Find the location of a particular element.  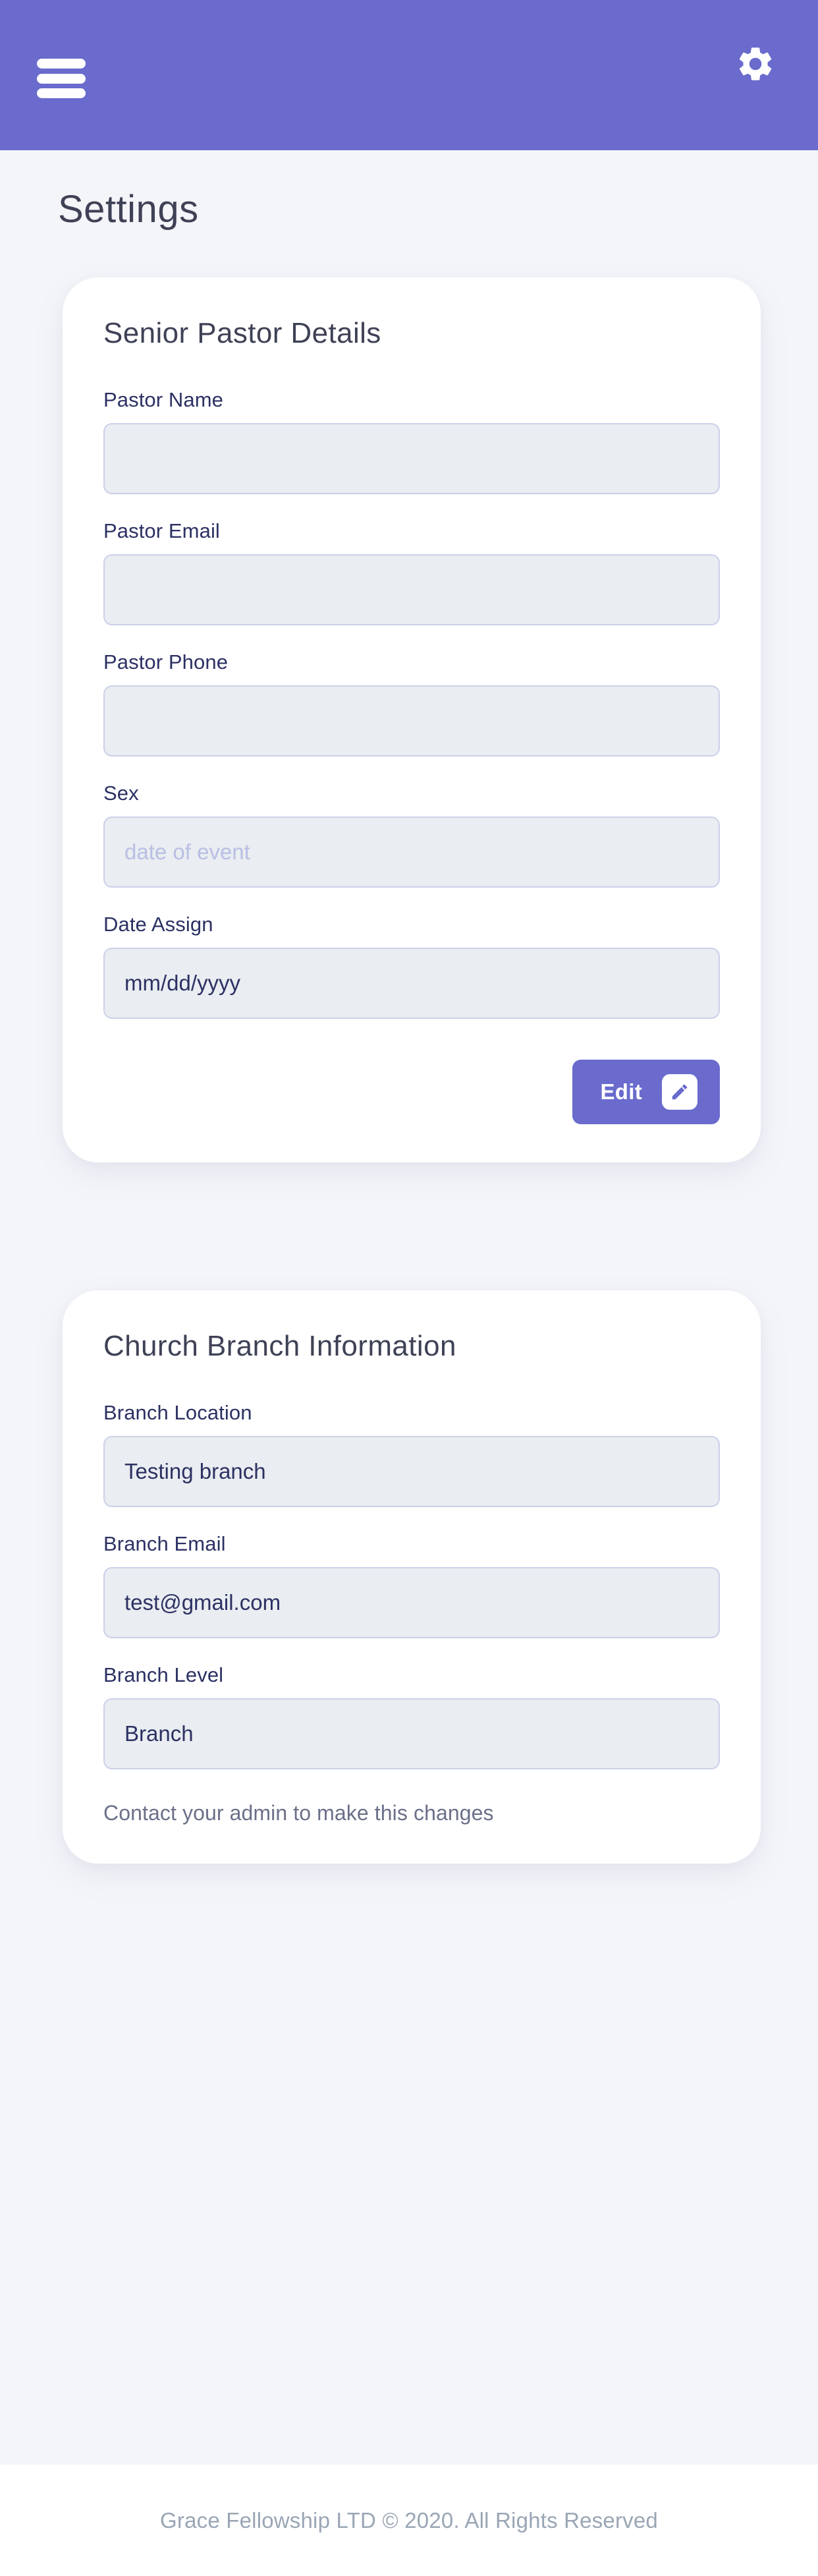

field-label: Branch Level is located at coordinates (163, 1675).